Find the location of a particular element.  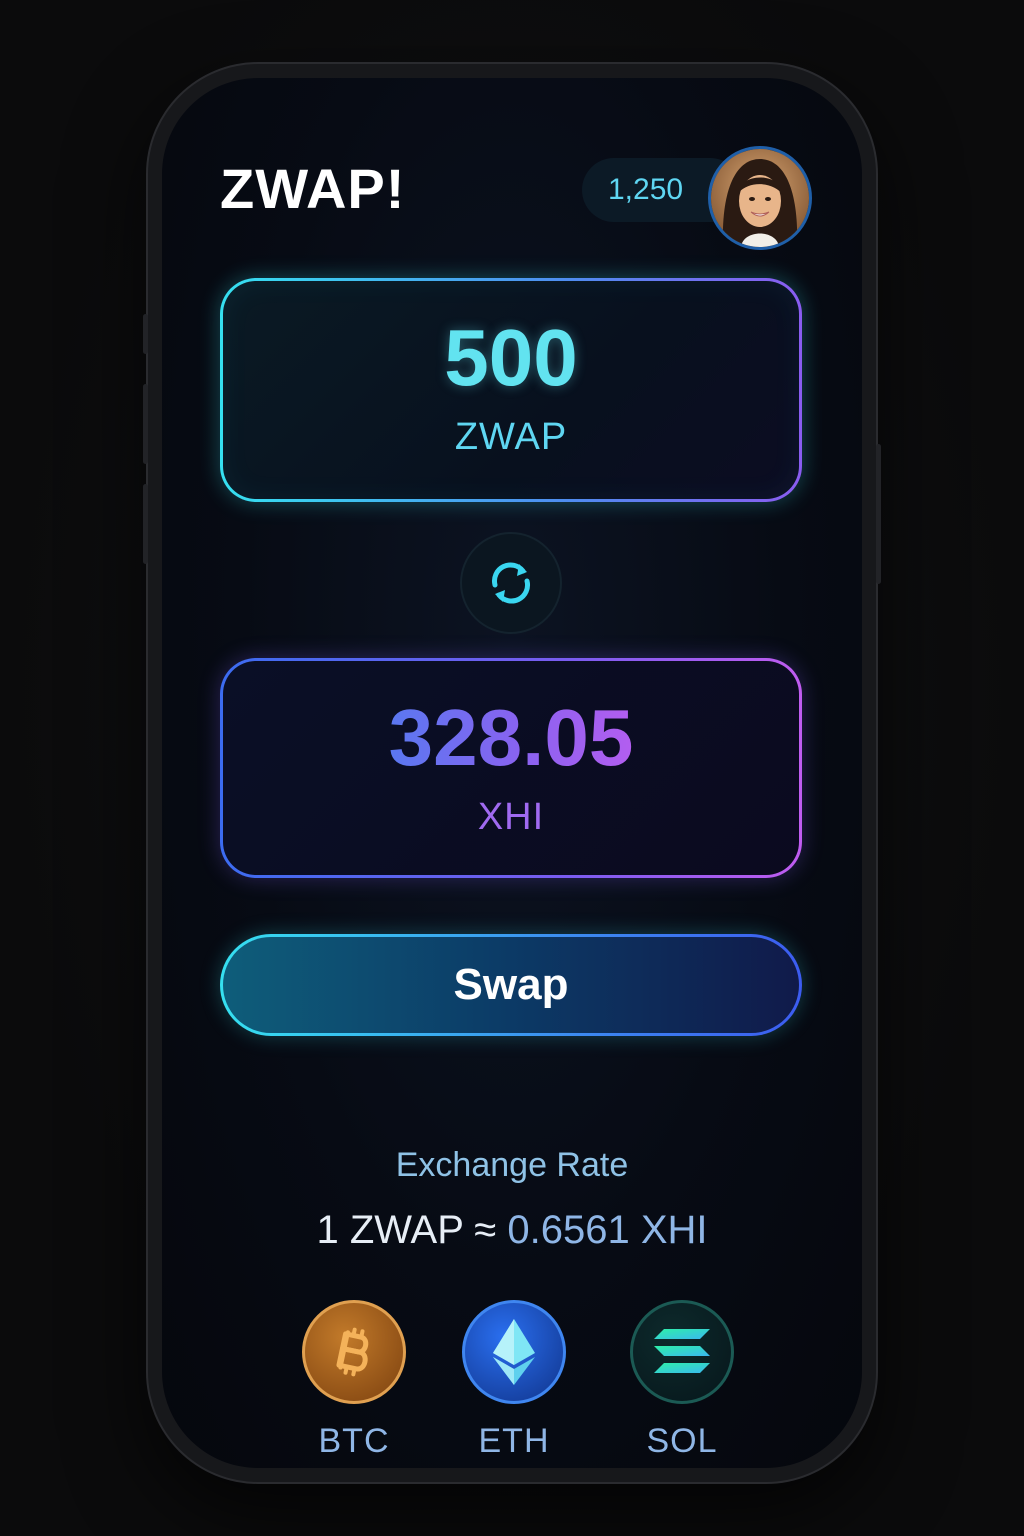

avatar-image is located at coordinates (760, 198).